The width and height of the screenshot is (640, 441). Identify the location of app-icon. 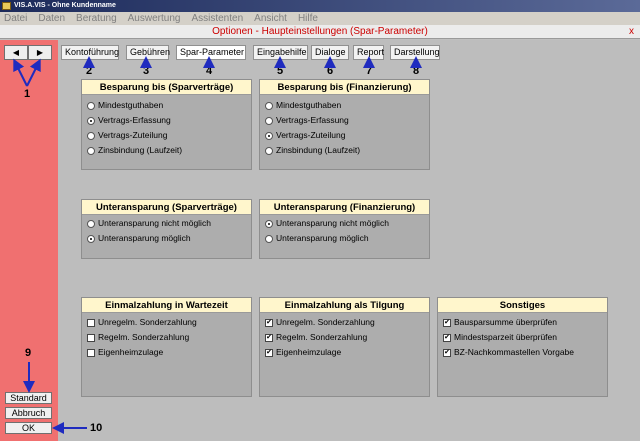
(6, 6).